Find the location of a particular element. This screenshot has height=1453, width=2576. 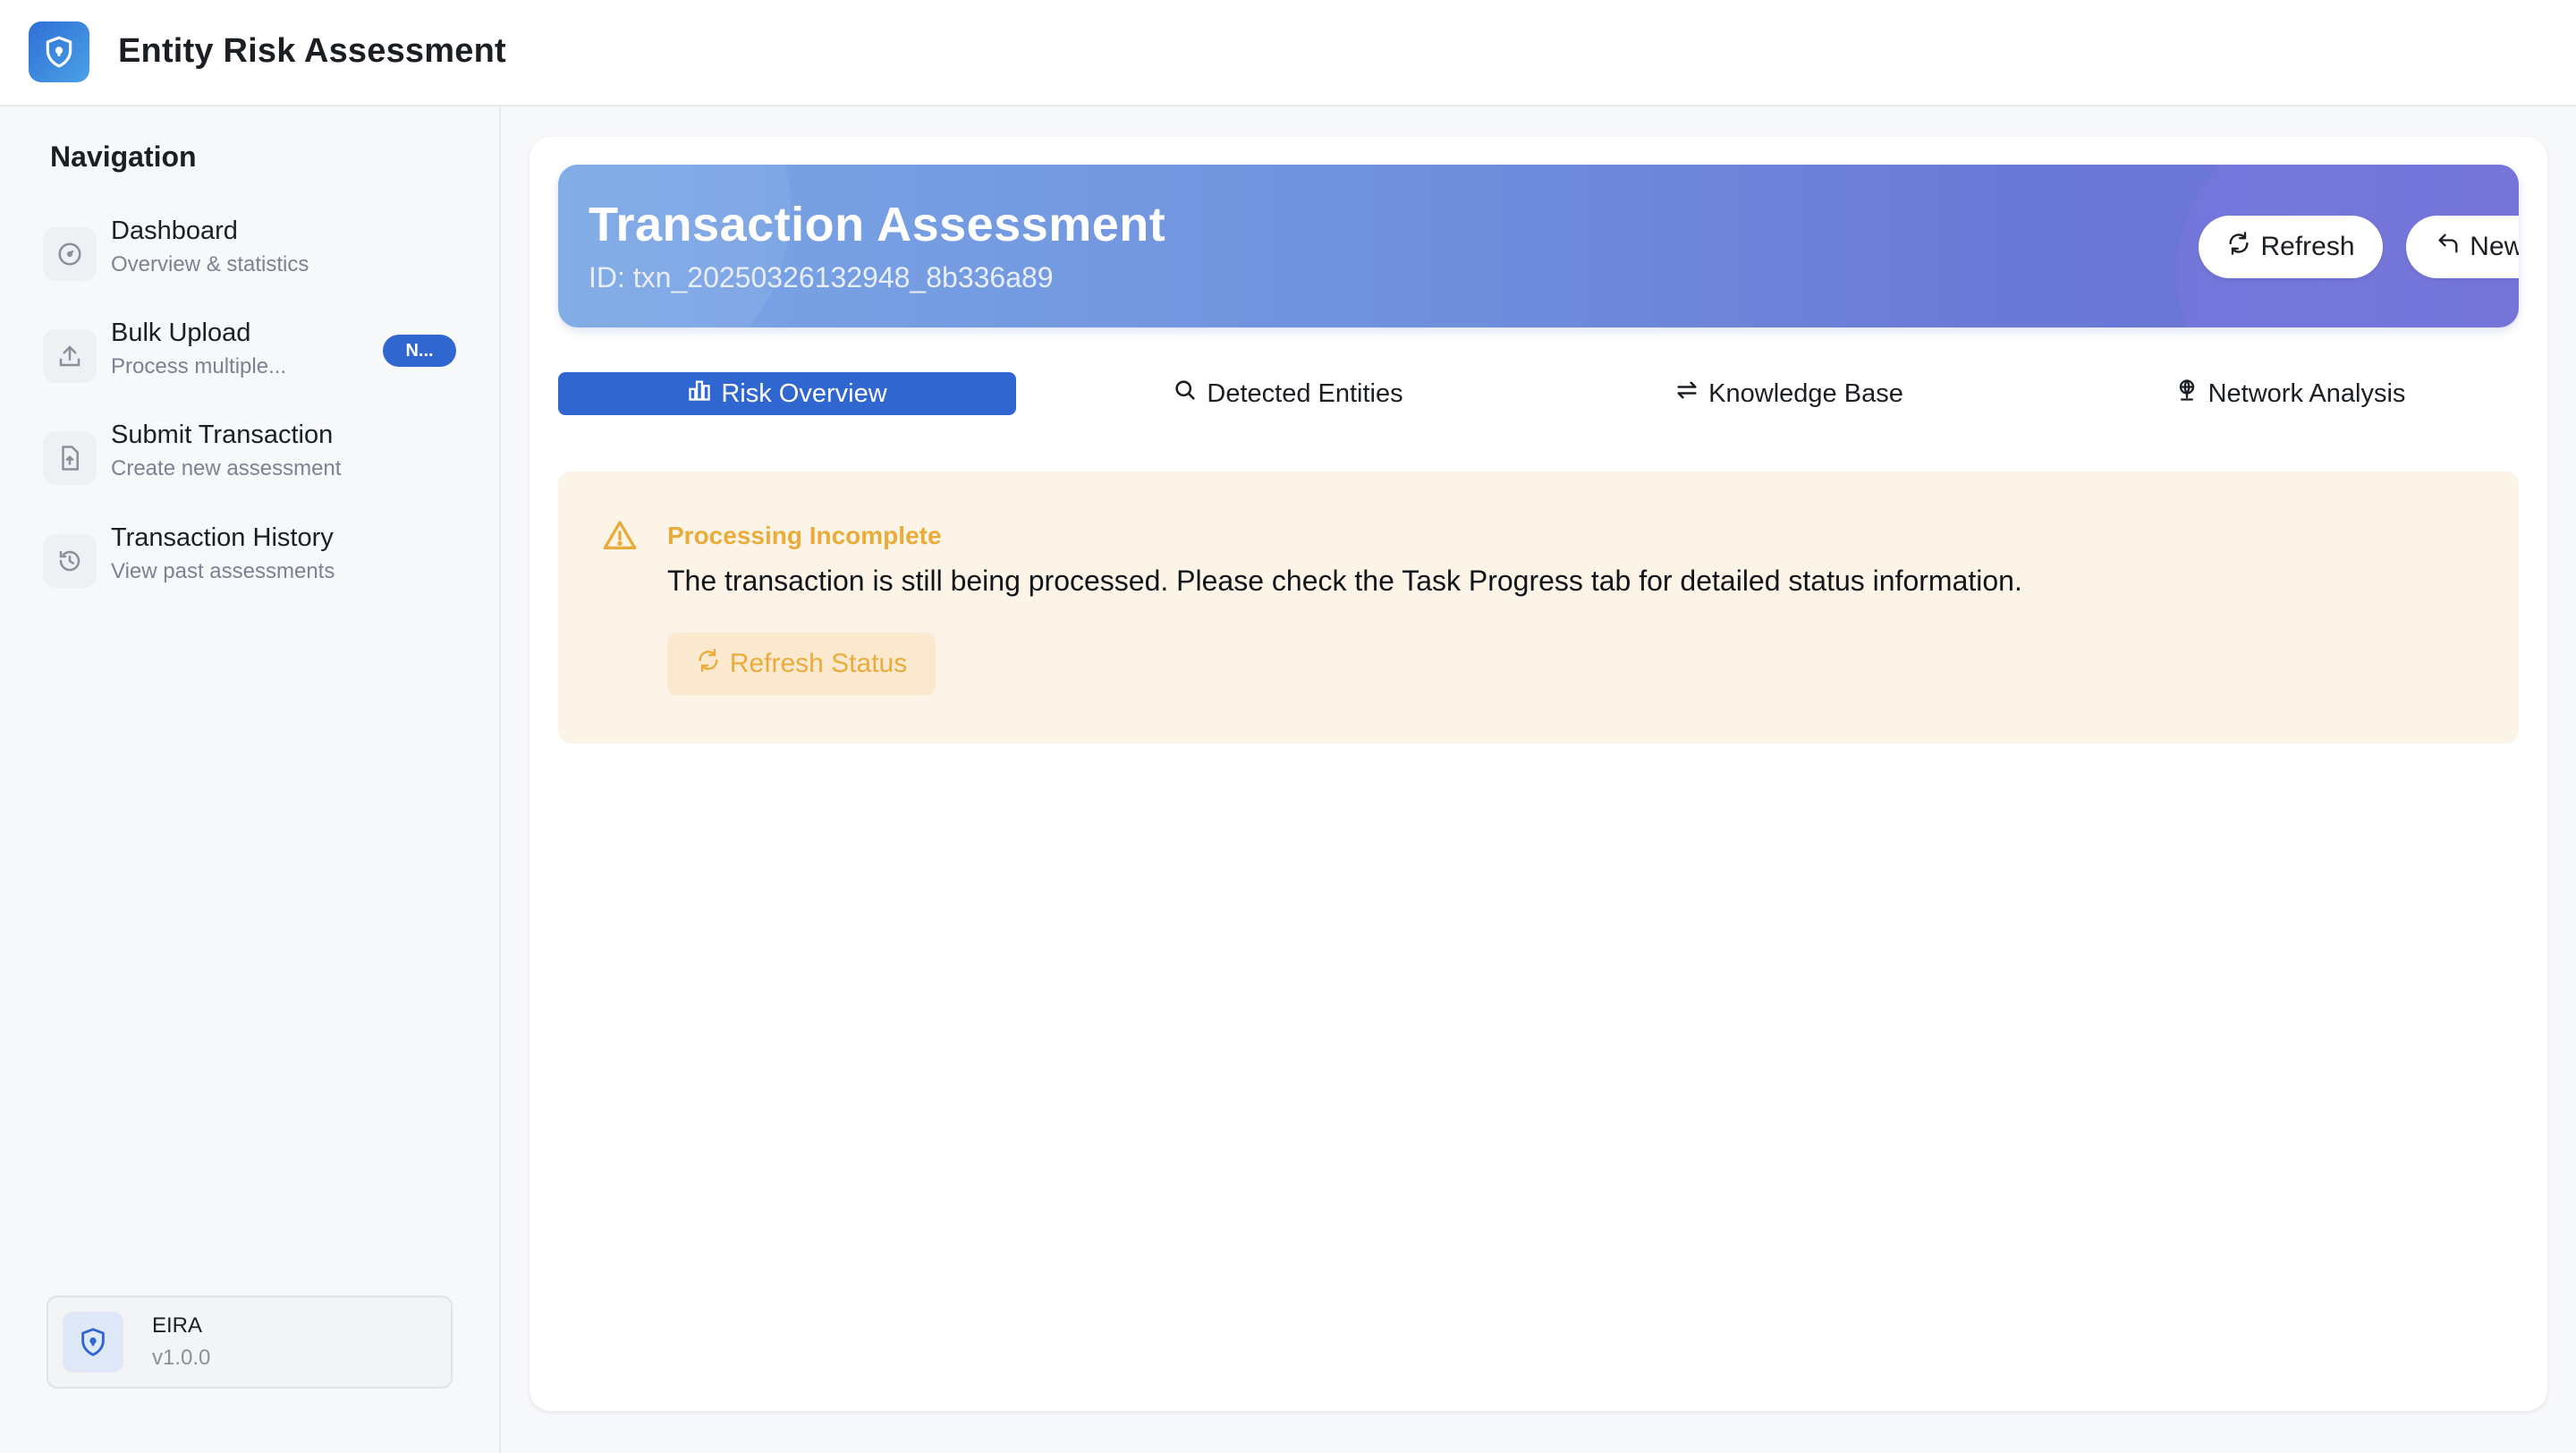

app-version: v1.0.0 is located at coordinates (181, 1358).